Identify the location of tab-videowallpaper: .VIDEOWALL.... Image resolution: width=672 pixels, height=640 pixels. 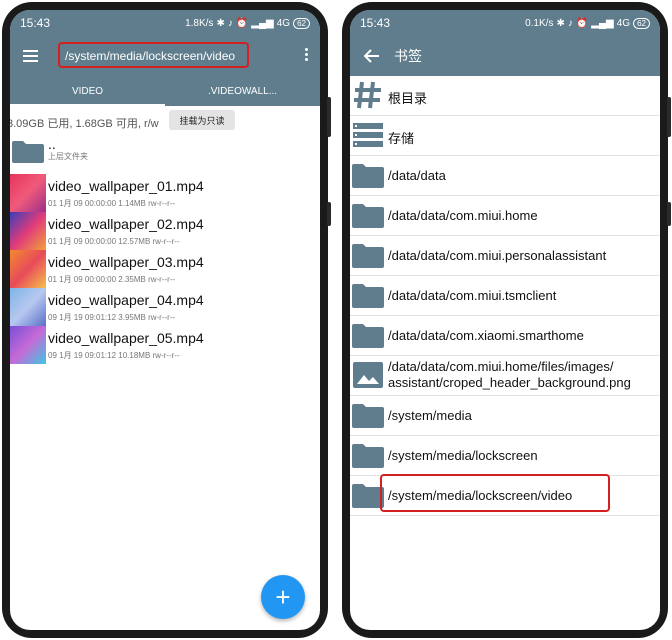
(242, 91).